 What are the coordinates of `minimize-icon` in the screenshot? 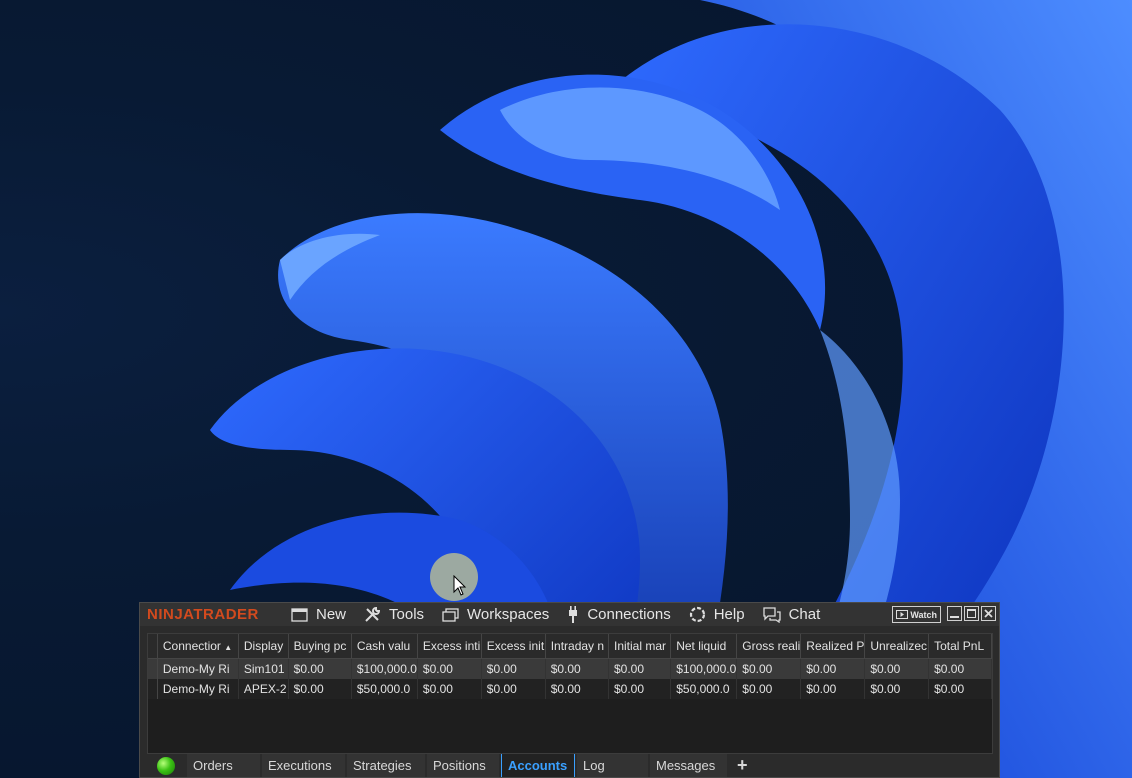 It's located at (954, 617).